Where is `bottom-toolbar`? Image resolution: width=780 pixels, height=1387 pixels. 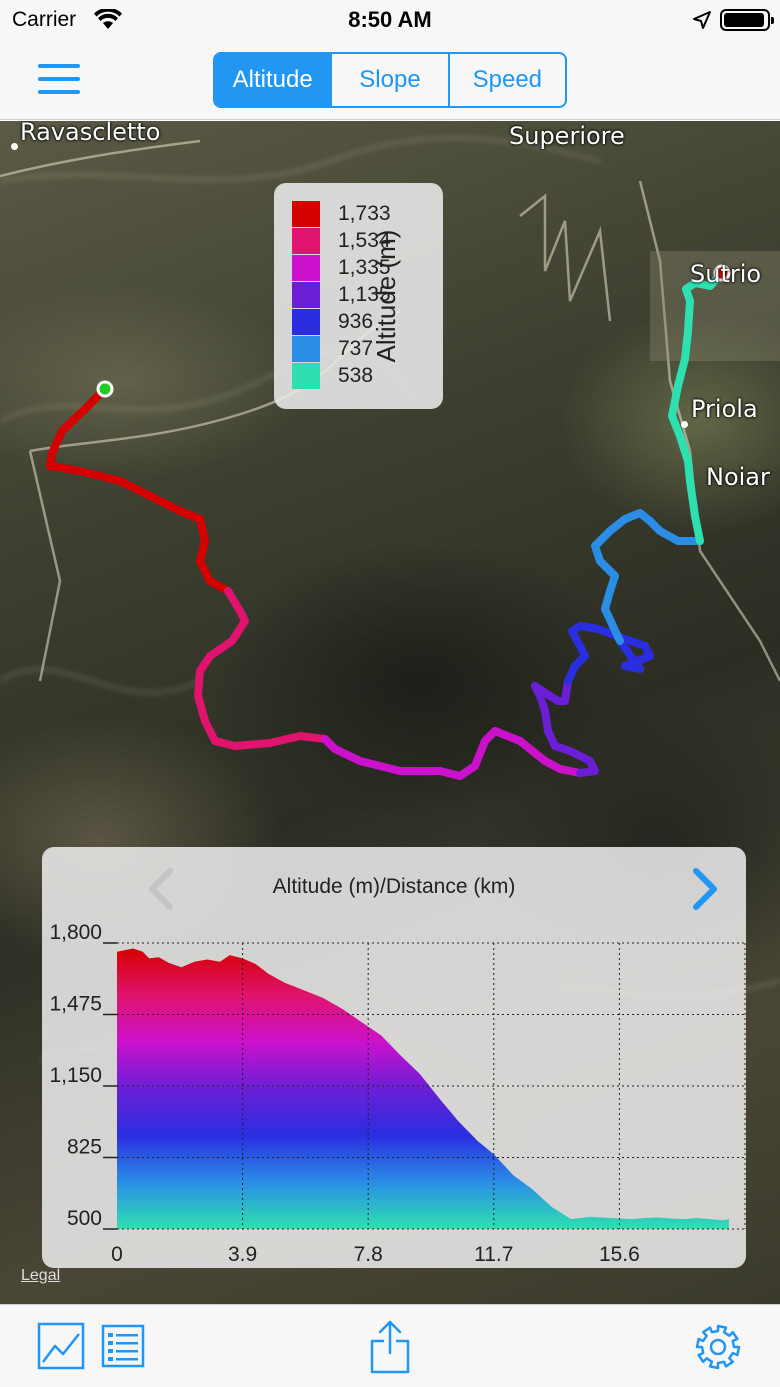
bottom-toolbar is located at coordinates (390, 1345).